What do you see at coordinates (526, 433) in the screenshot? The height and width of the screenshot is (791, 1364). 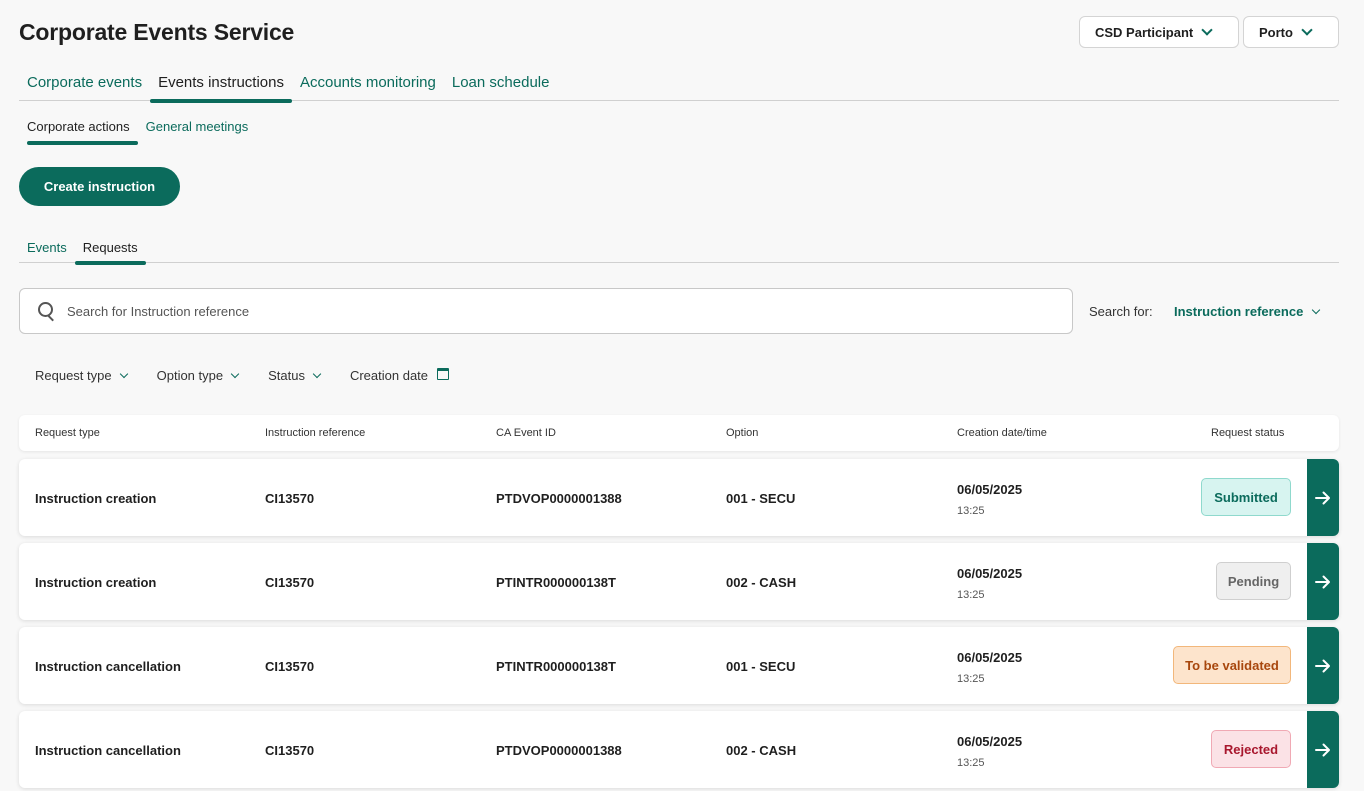 I see `column-header: CA Event ID` at bounding box center [526, 433].